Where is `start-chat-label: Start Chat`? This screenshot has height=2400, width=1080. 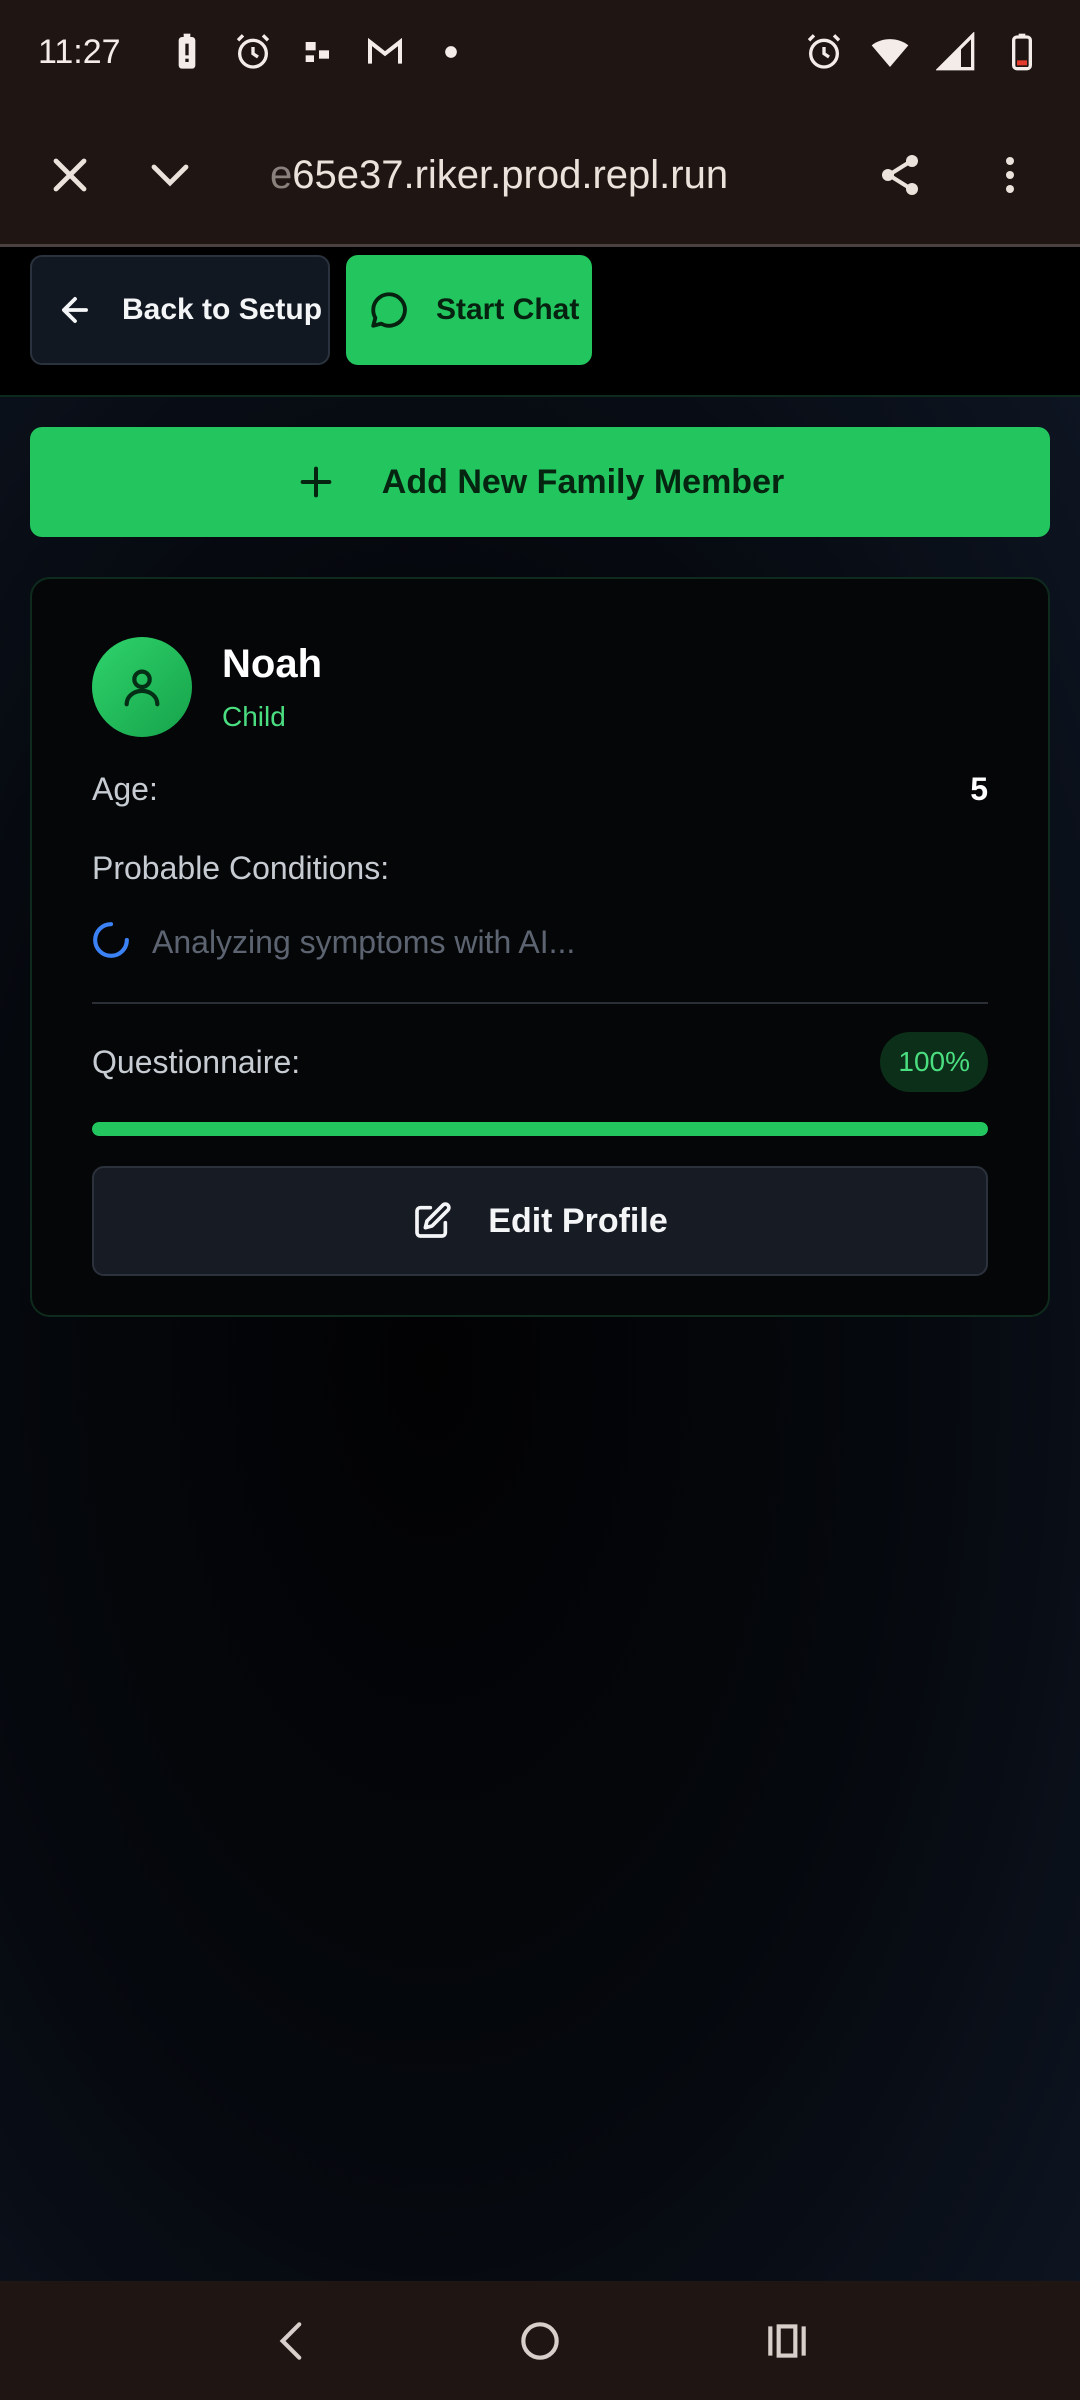
start-chat-label: Start Chat is located at coordinates (508, 309).